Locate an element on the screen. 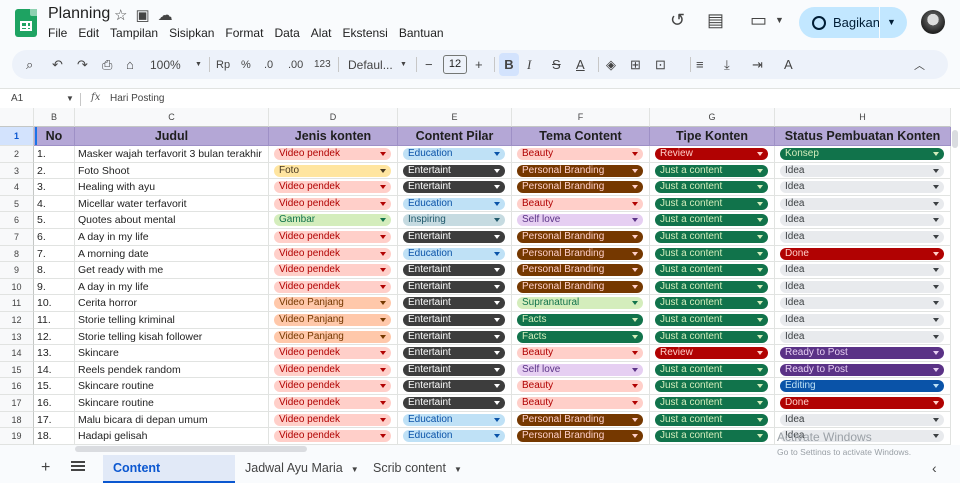 Image resolution: width=960 pixels, height=483 pixels. horizontal-align-icon: ≡ is located at coordinates (700, 64).